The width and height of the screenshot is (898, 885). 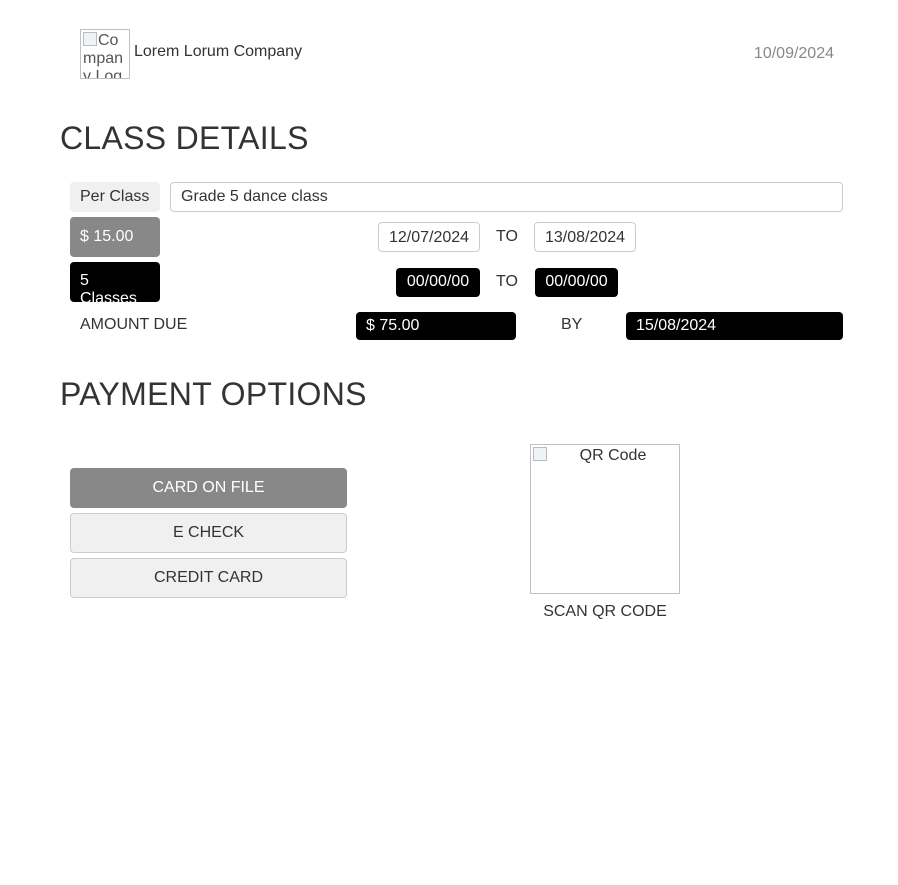 I want to click on company-name: Lorem Lorum Company, so click(x=218, y=51).